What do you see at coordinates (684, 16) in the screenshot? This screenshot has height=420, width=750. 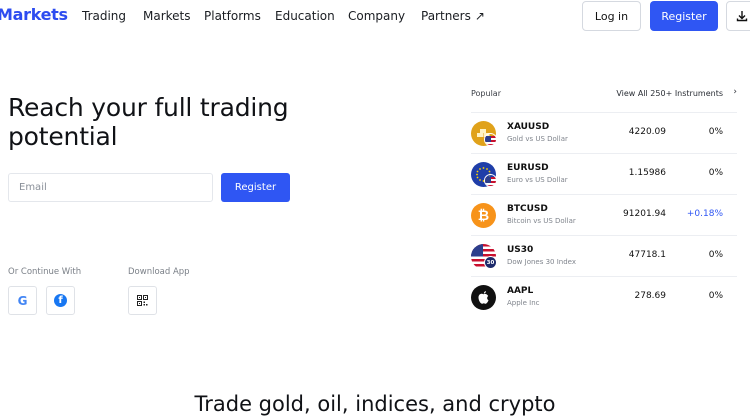 I see `register-button-header: Register` at bounding box center [684, 16].